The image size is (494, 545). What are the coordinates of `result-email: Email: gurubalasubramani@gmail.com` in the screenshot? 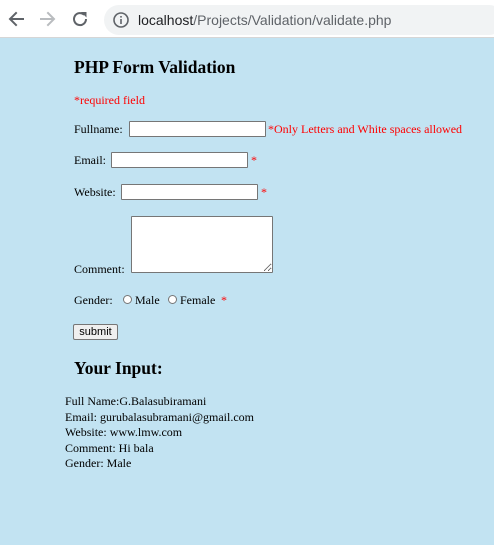 It's located at (159, 416).